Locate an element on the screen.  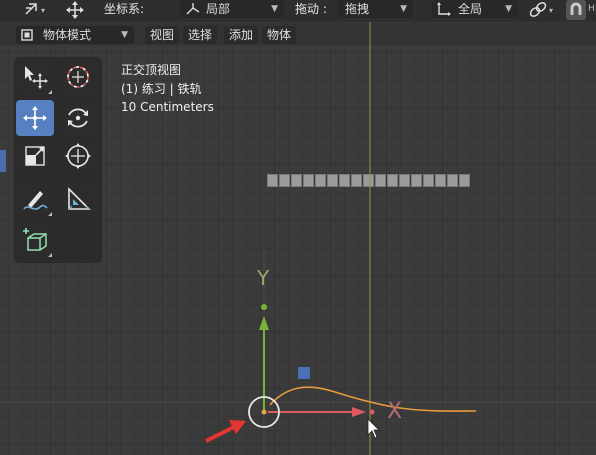
gizmo-x-end is located at coordinates (372, 412).